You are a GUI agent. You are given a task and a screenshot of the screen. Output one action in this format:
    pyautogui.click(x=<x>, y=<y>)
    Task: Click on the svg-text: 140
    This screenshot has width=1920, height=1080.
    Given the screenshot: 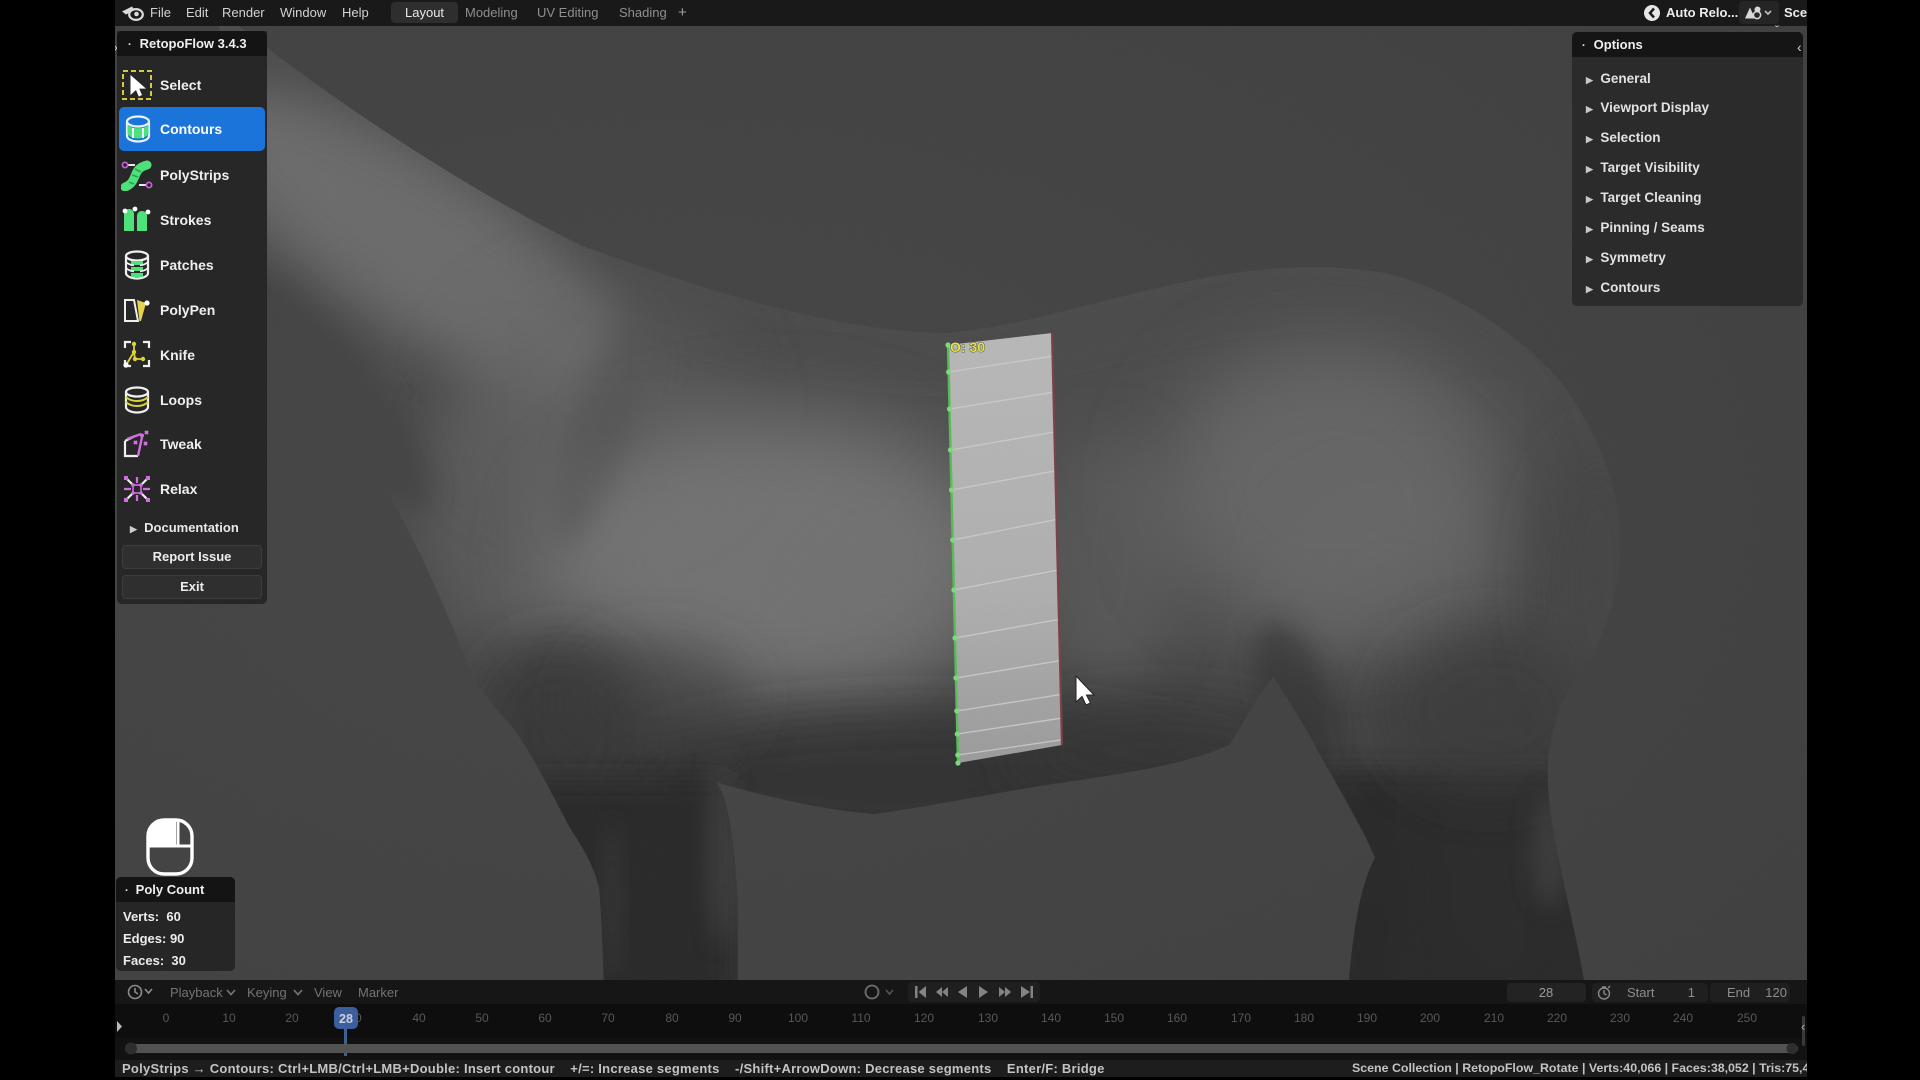 What is the action you would take?
    pyautogui.click(x=1051, y=1018)
    